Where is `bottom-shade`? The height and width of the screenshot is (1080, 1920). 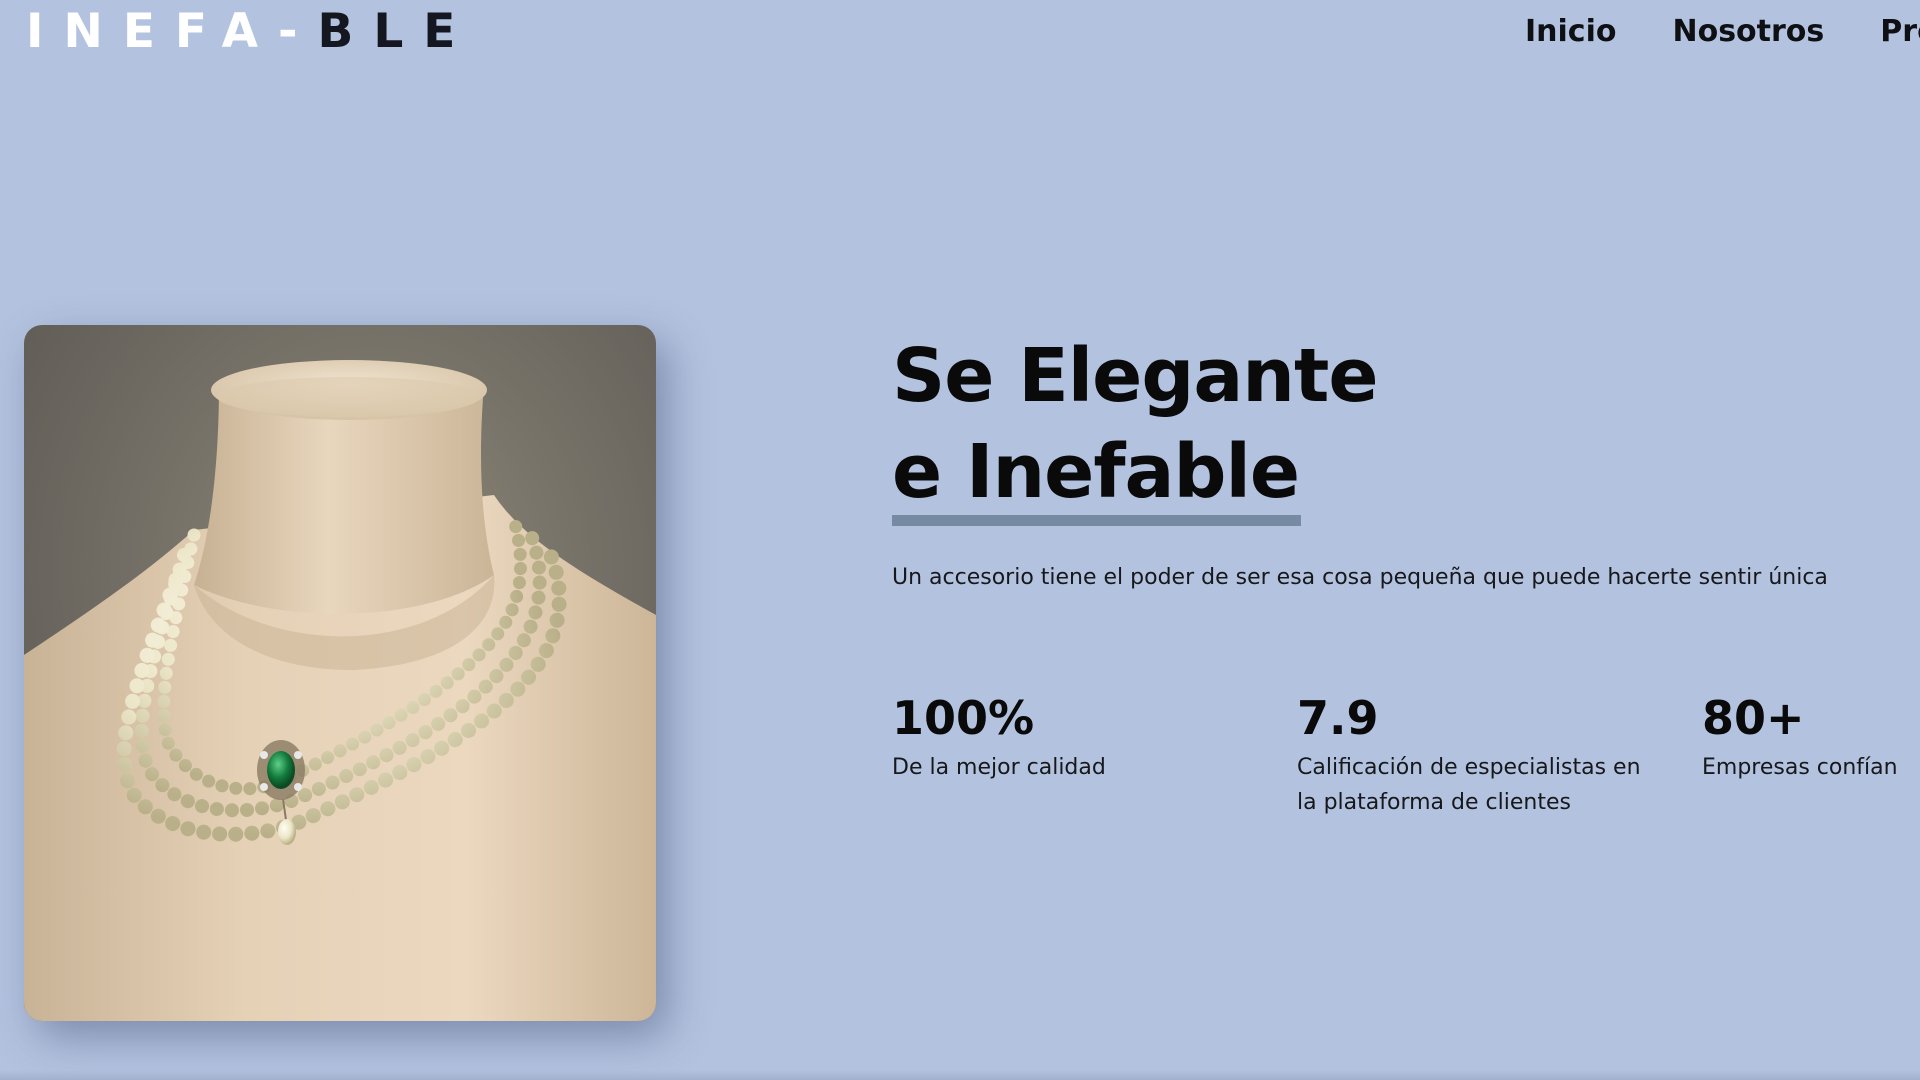
bottom-shade is located at coordinates (960, 1075).